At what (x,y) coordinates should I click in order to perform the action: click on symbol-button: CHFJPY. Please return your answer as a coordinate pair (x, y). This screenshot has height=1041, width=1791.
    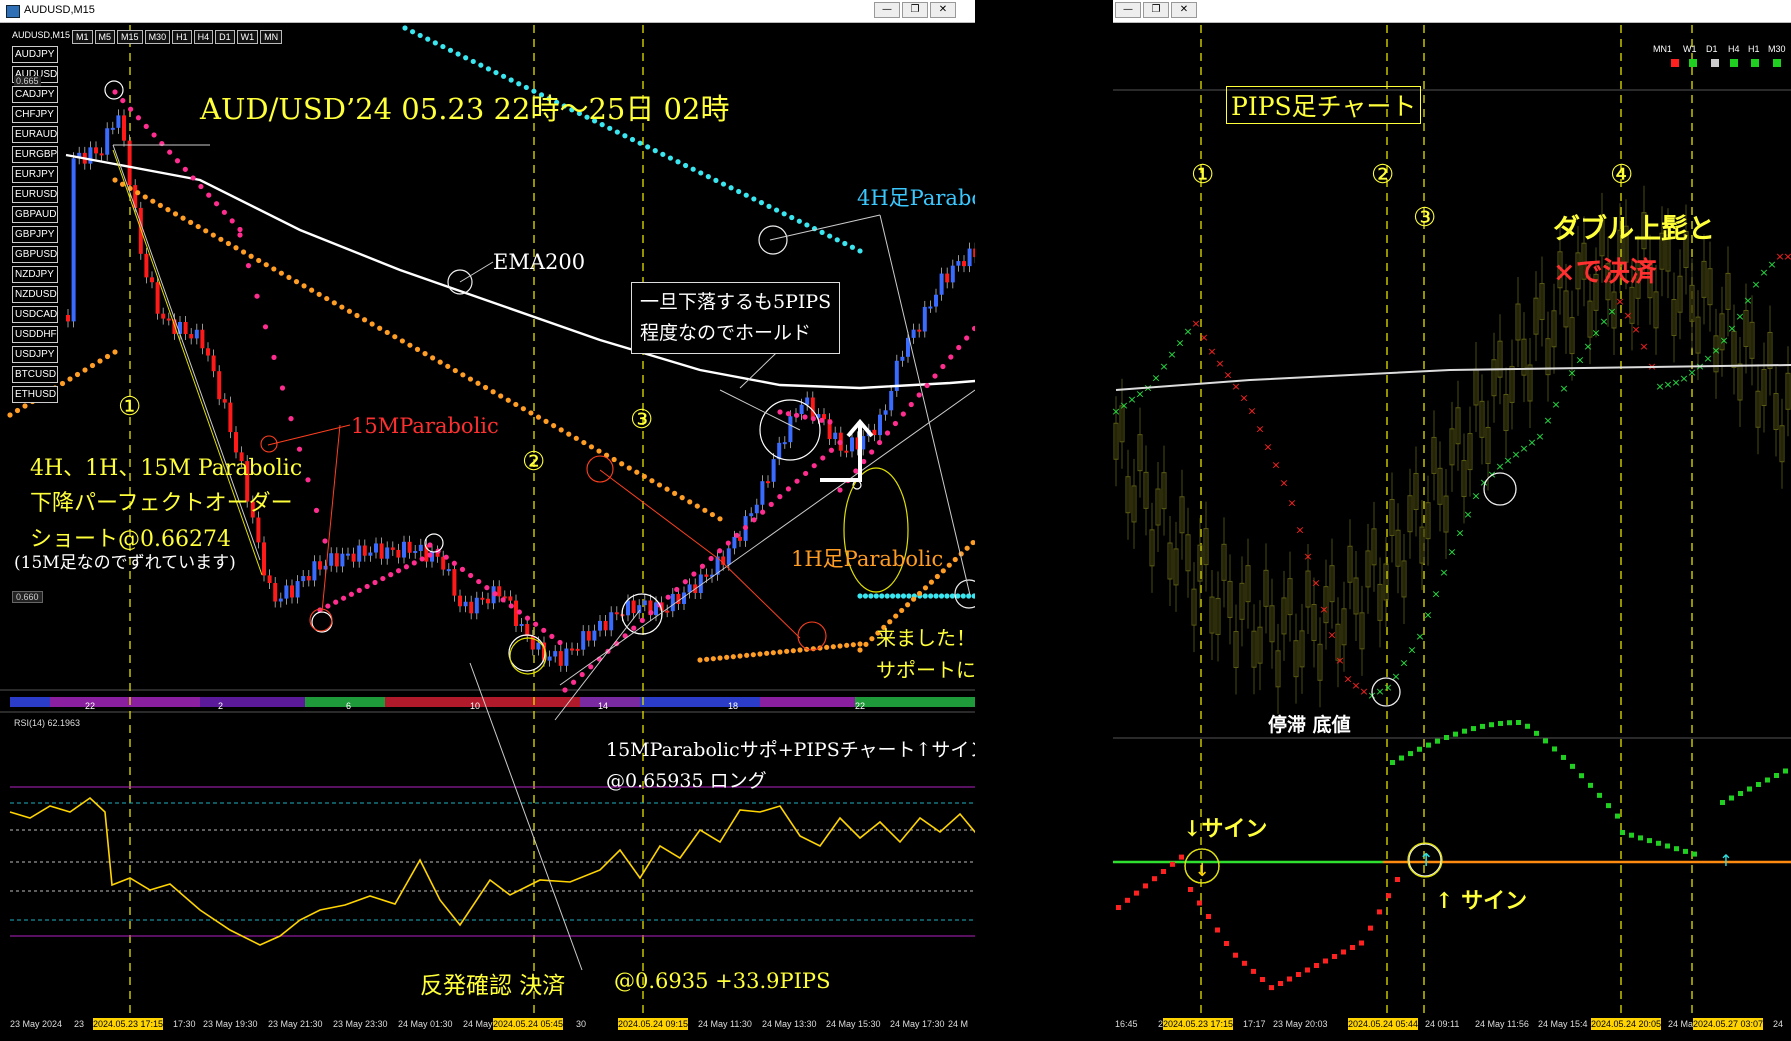
    Looking at the image, I should click on (35, 114).